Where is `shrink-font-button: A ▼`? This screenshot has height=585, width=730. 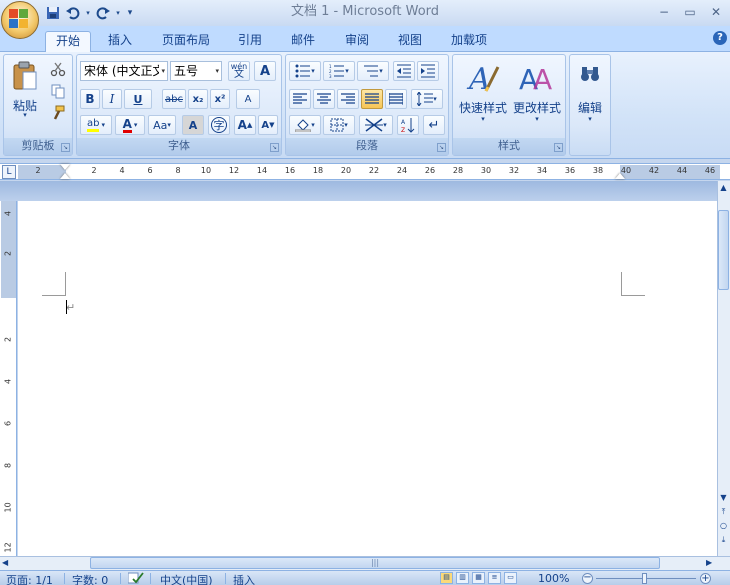
shrink-font-button: A ▼ is located at coordinates (268, 125).